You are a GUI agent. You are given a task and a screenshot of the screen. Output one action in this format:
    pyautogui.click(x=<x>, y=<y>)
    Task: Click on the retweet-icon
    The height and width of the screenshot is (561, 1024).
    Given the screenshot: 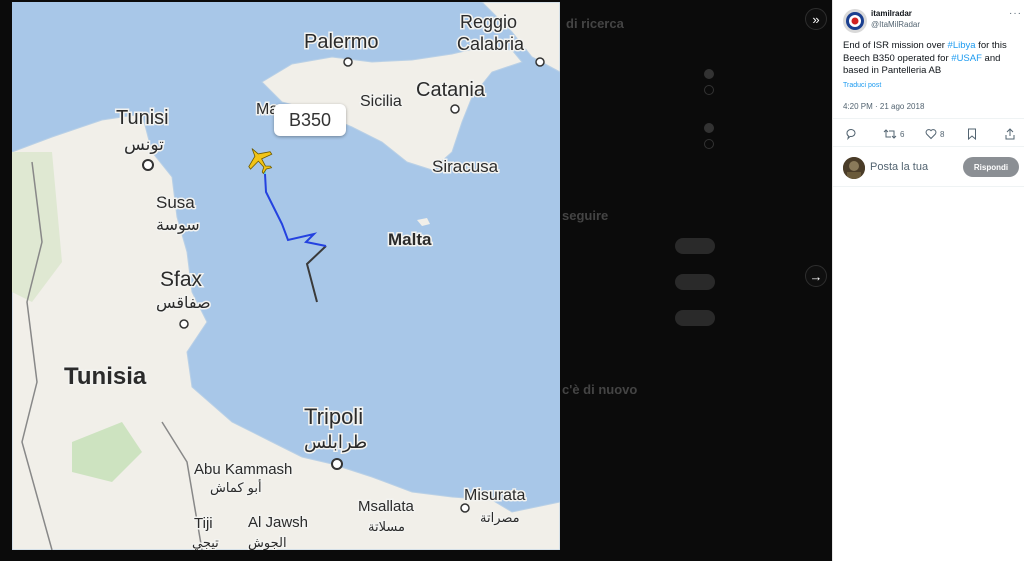 What is the action you would take?
    pyautogui.click(x=890, y=134)
    